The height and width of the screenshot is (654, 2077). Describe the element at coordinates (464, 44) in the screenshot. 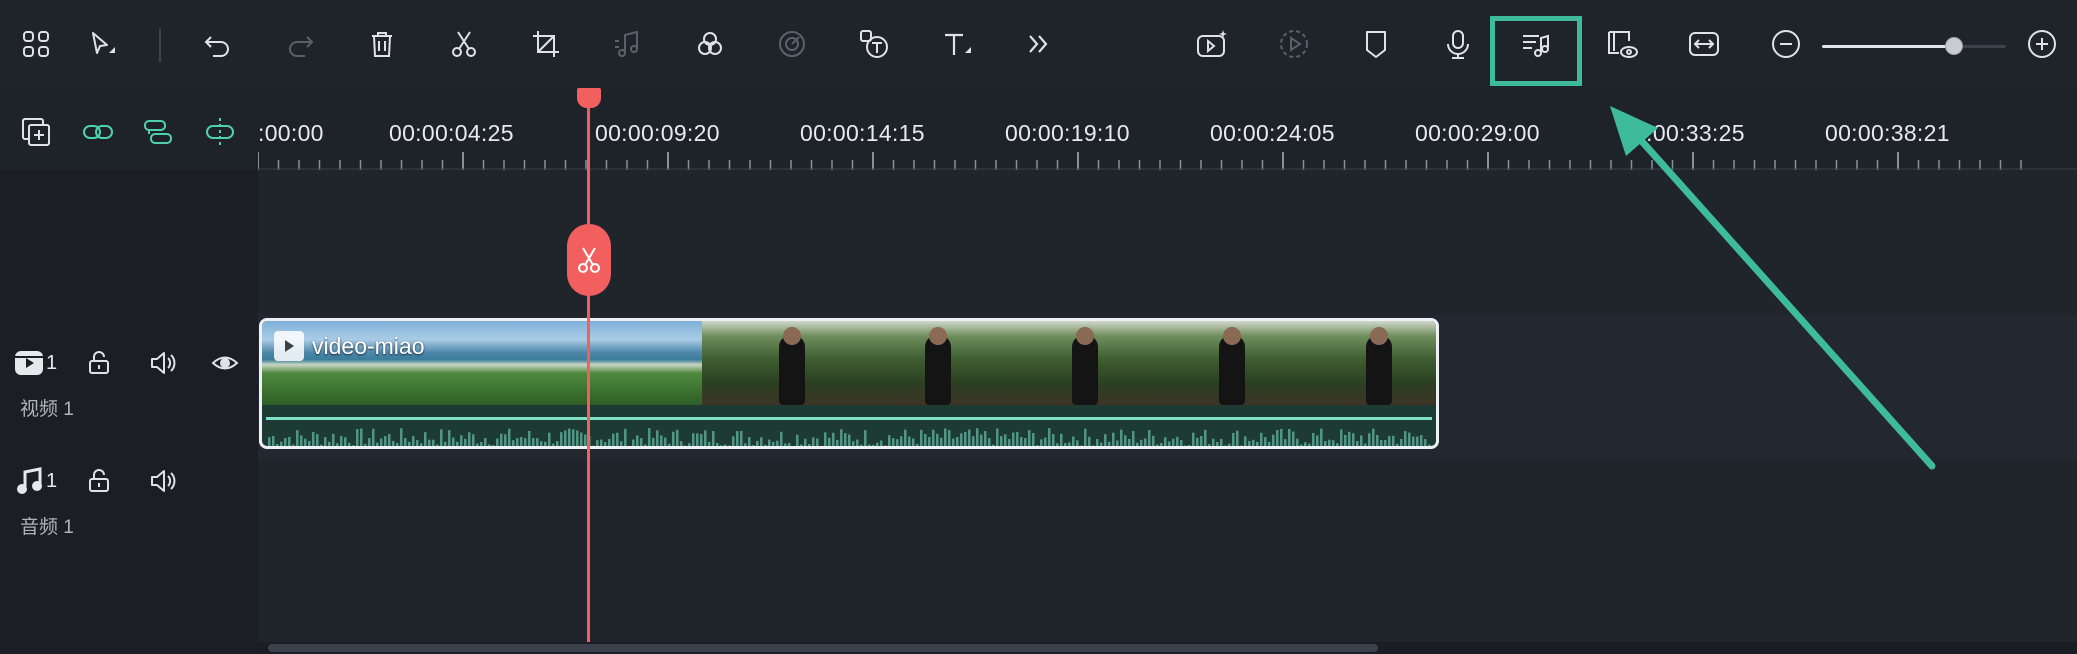

I see `cut-icon` at that location.